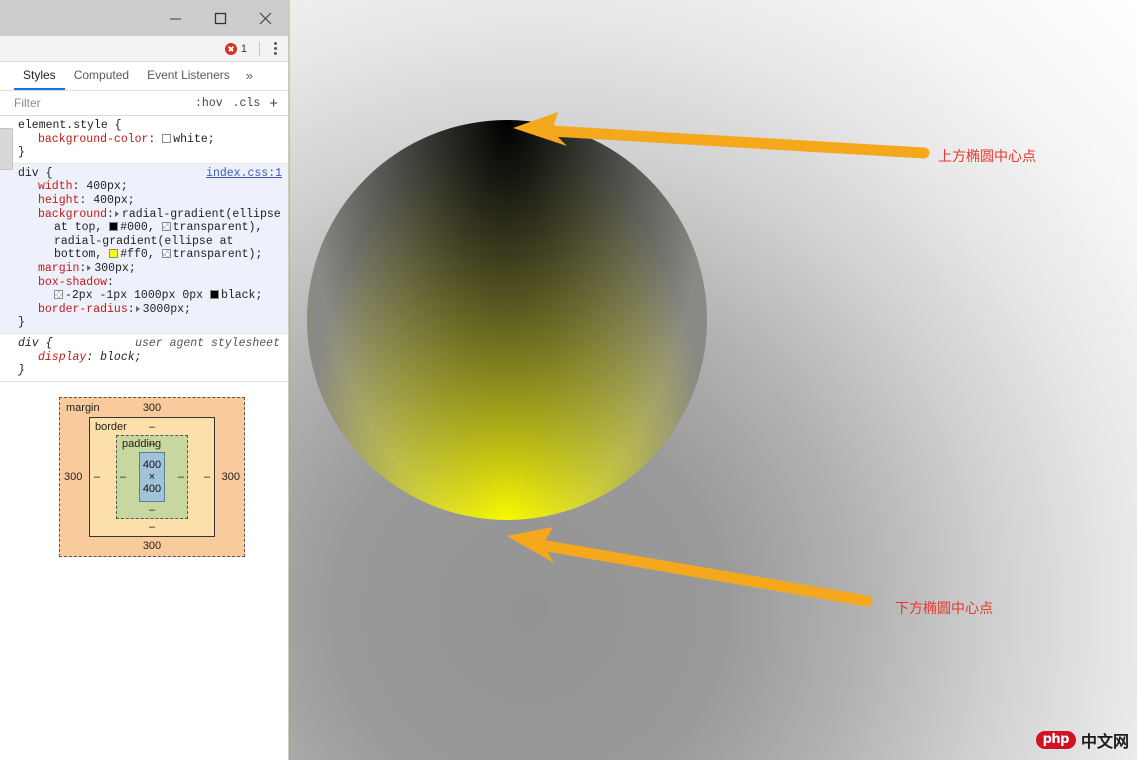 This screenshot has height=760, width=1137. Describe the element at coordinates (220, 18) in the screenshot. I see `maximize-icon` at that location.